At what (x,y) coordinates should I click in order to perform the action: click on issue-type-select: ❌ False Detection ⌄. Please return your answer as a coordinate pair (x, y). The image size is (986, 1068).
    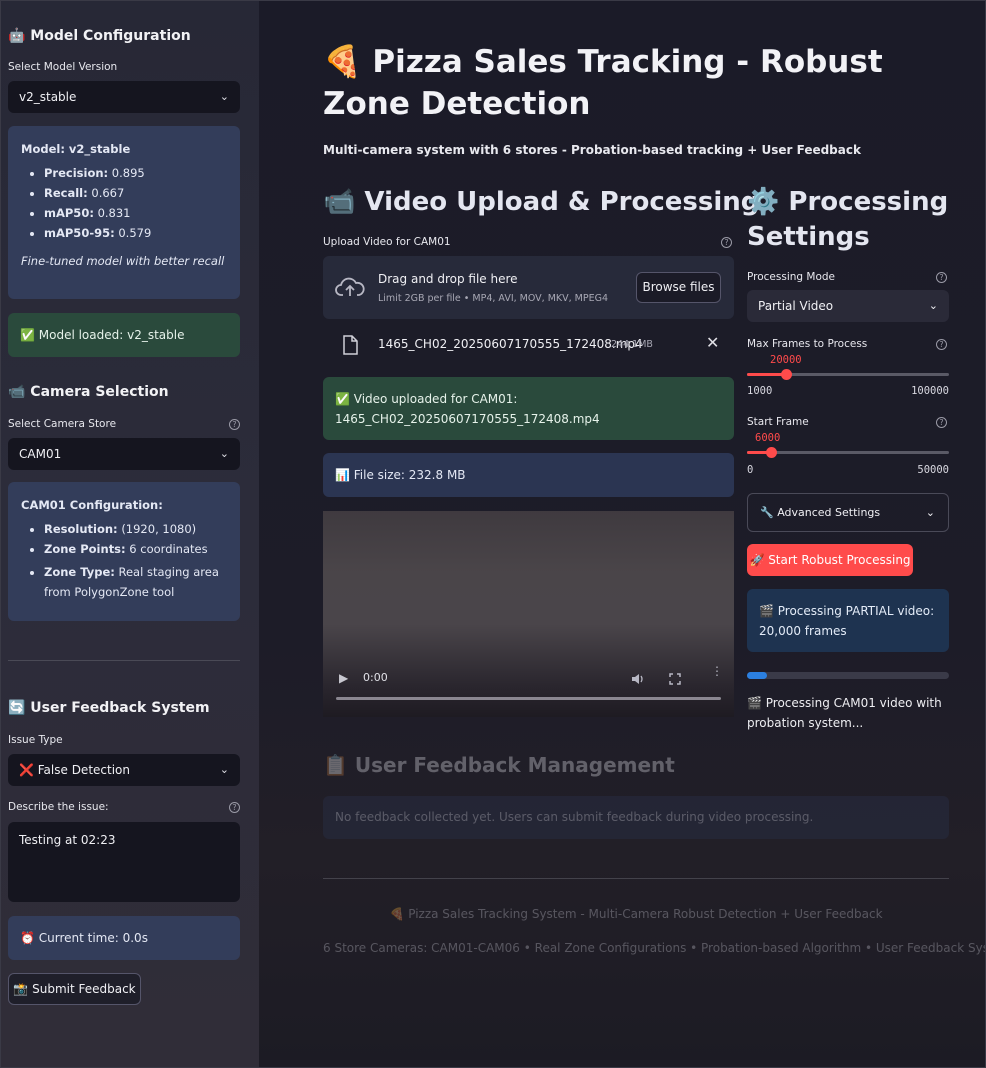
    Looking at the image, I should click on (124, 770).